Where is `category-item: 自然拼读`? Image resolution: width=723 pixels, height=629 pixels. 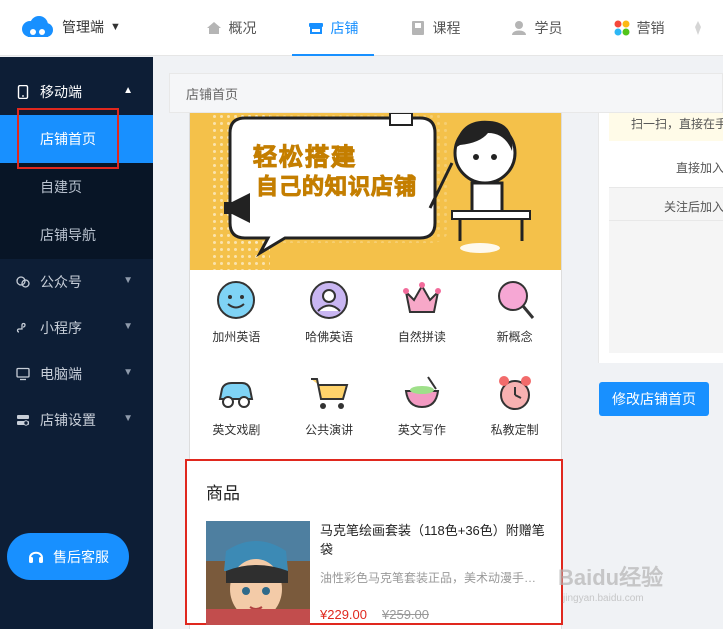
category-item: 自然拼读 is located at coordinates (422, 314).